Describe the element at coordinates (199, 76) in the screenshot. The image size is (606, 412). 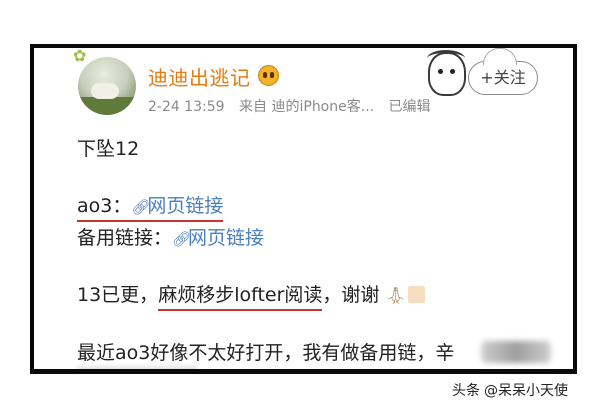
I see `username: 迪迪出逃记` at that location.